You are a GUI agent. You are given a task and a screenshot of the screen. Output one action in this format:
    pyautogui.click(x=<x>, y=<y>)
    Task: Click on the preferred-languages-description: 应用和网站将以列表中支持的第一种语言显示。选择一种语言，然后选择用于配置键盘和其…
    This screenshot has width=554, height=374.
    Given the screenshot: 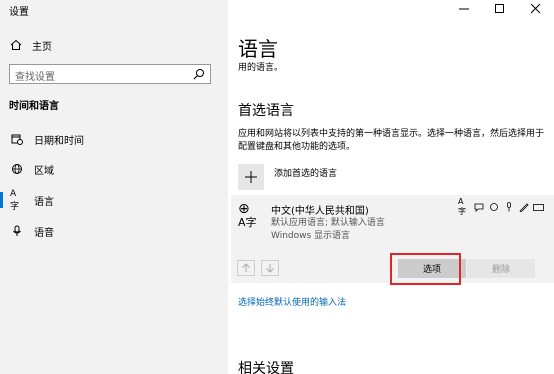 What is the action you would take?
    pyautogui.click(x=391, y=140)
    